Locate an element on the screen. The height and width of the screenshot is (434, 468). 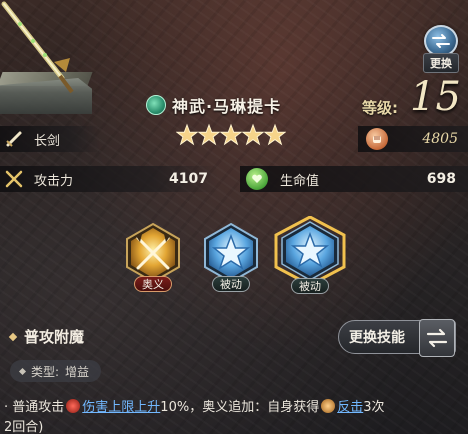
desc-line2: 2回合) is located at coordinates (24, 427).